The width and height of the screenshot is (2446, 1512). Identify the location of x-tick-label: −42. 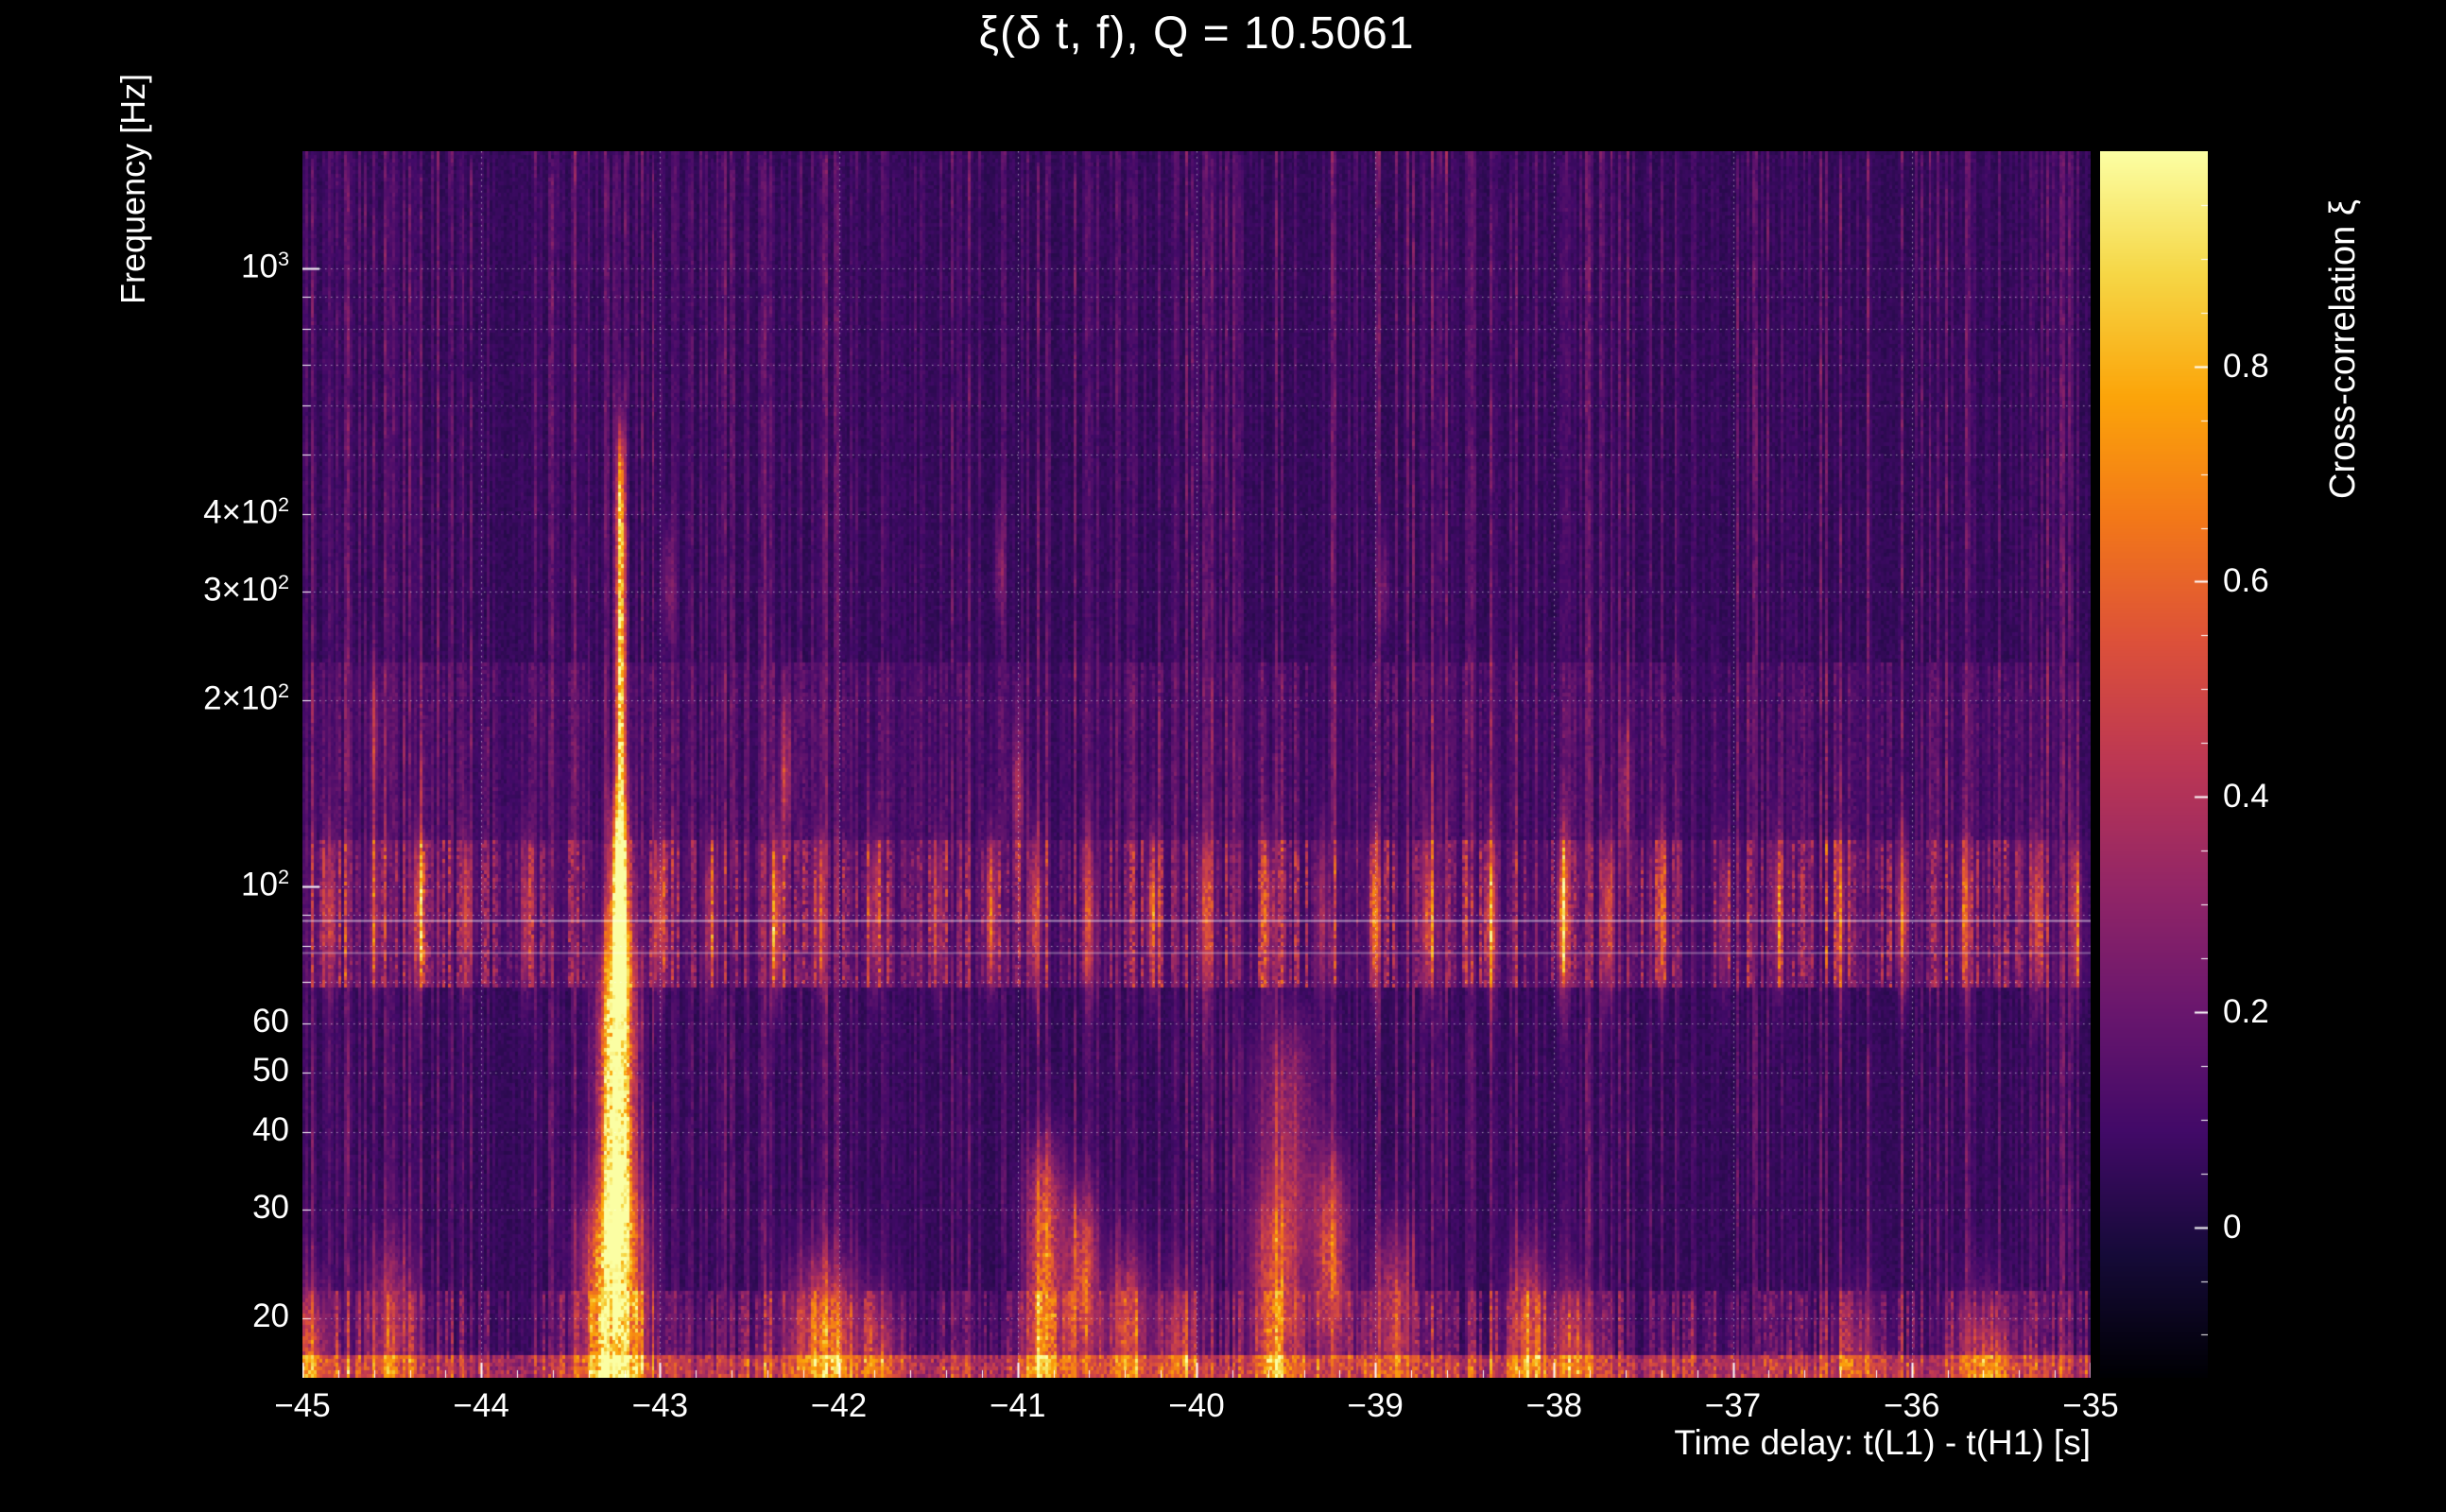
(839, 1405).